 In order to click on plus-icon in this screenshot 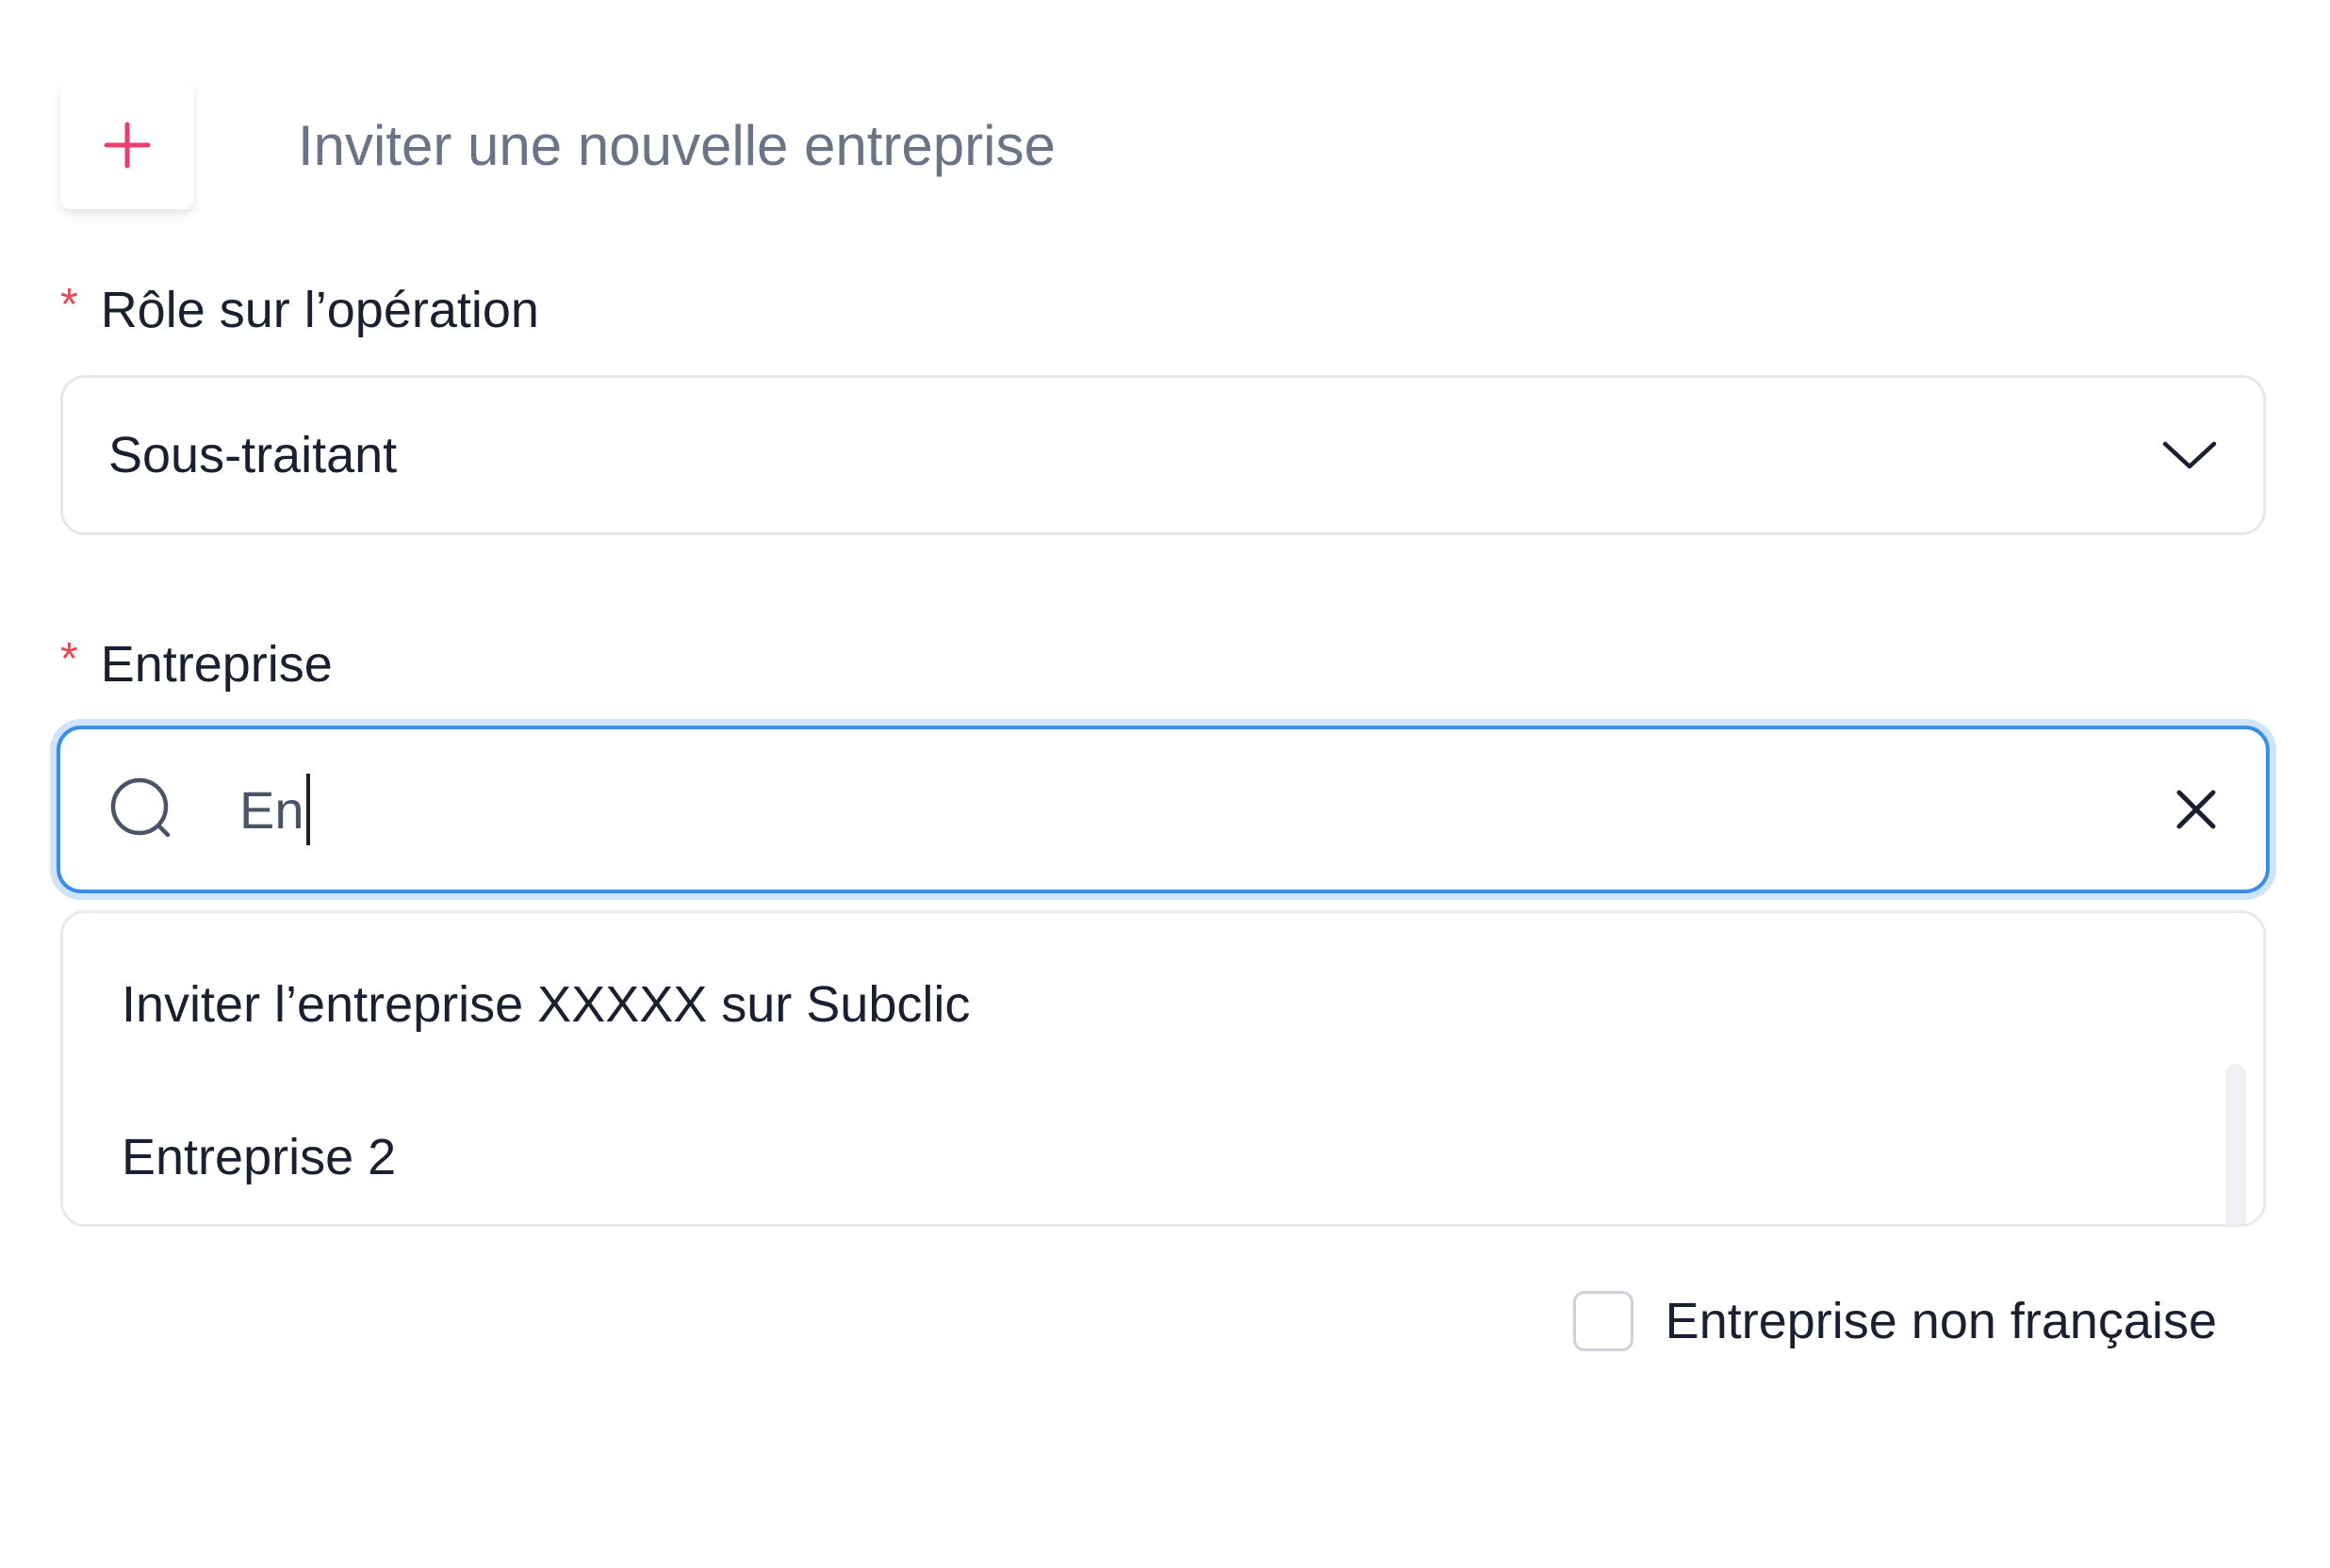, I will do `click(127, 146)`.